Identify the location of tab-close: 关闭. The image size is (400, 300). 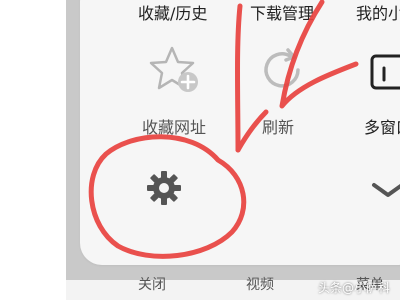
(152, 284).